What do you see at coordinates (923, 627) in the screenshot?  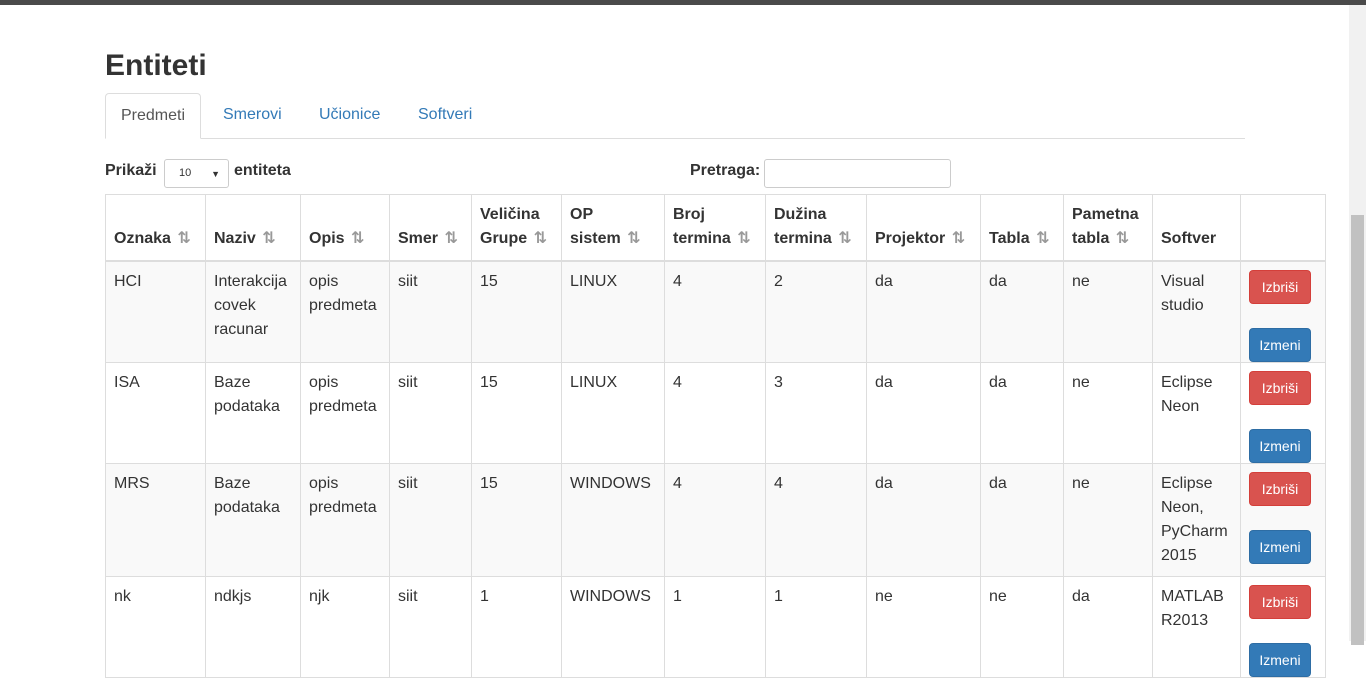 I see `cell-projektor: ne` at bounding box center [923, 627].